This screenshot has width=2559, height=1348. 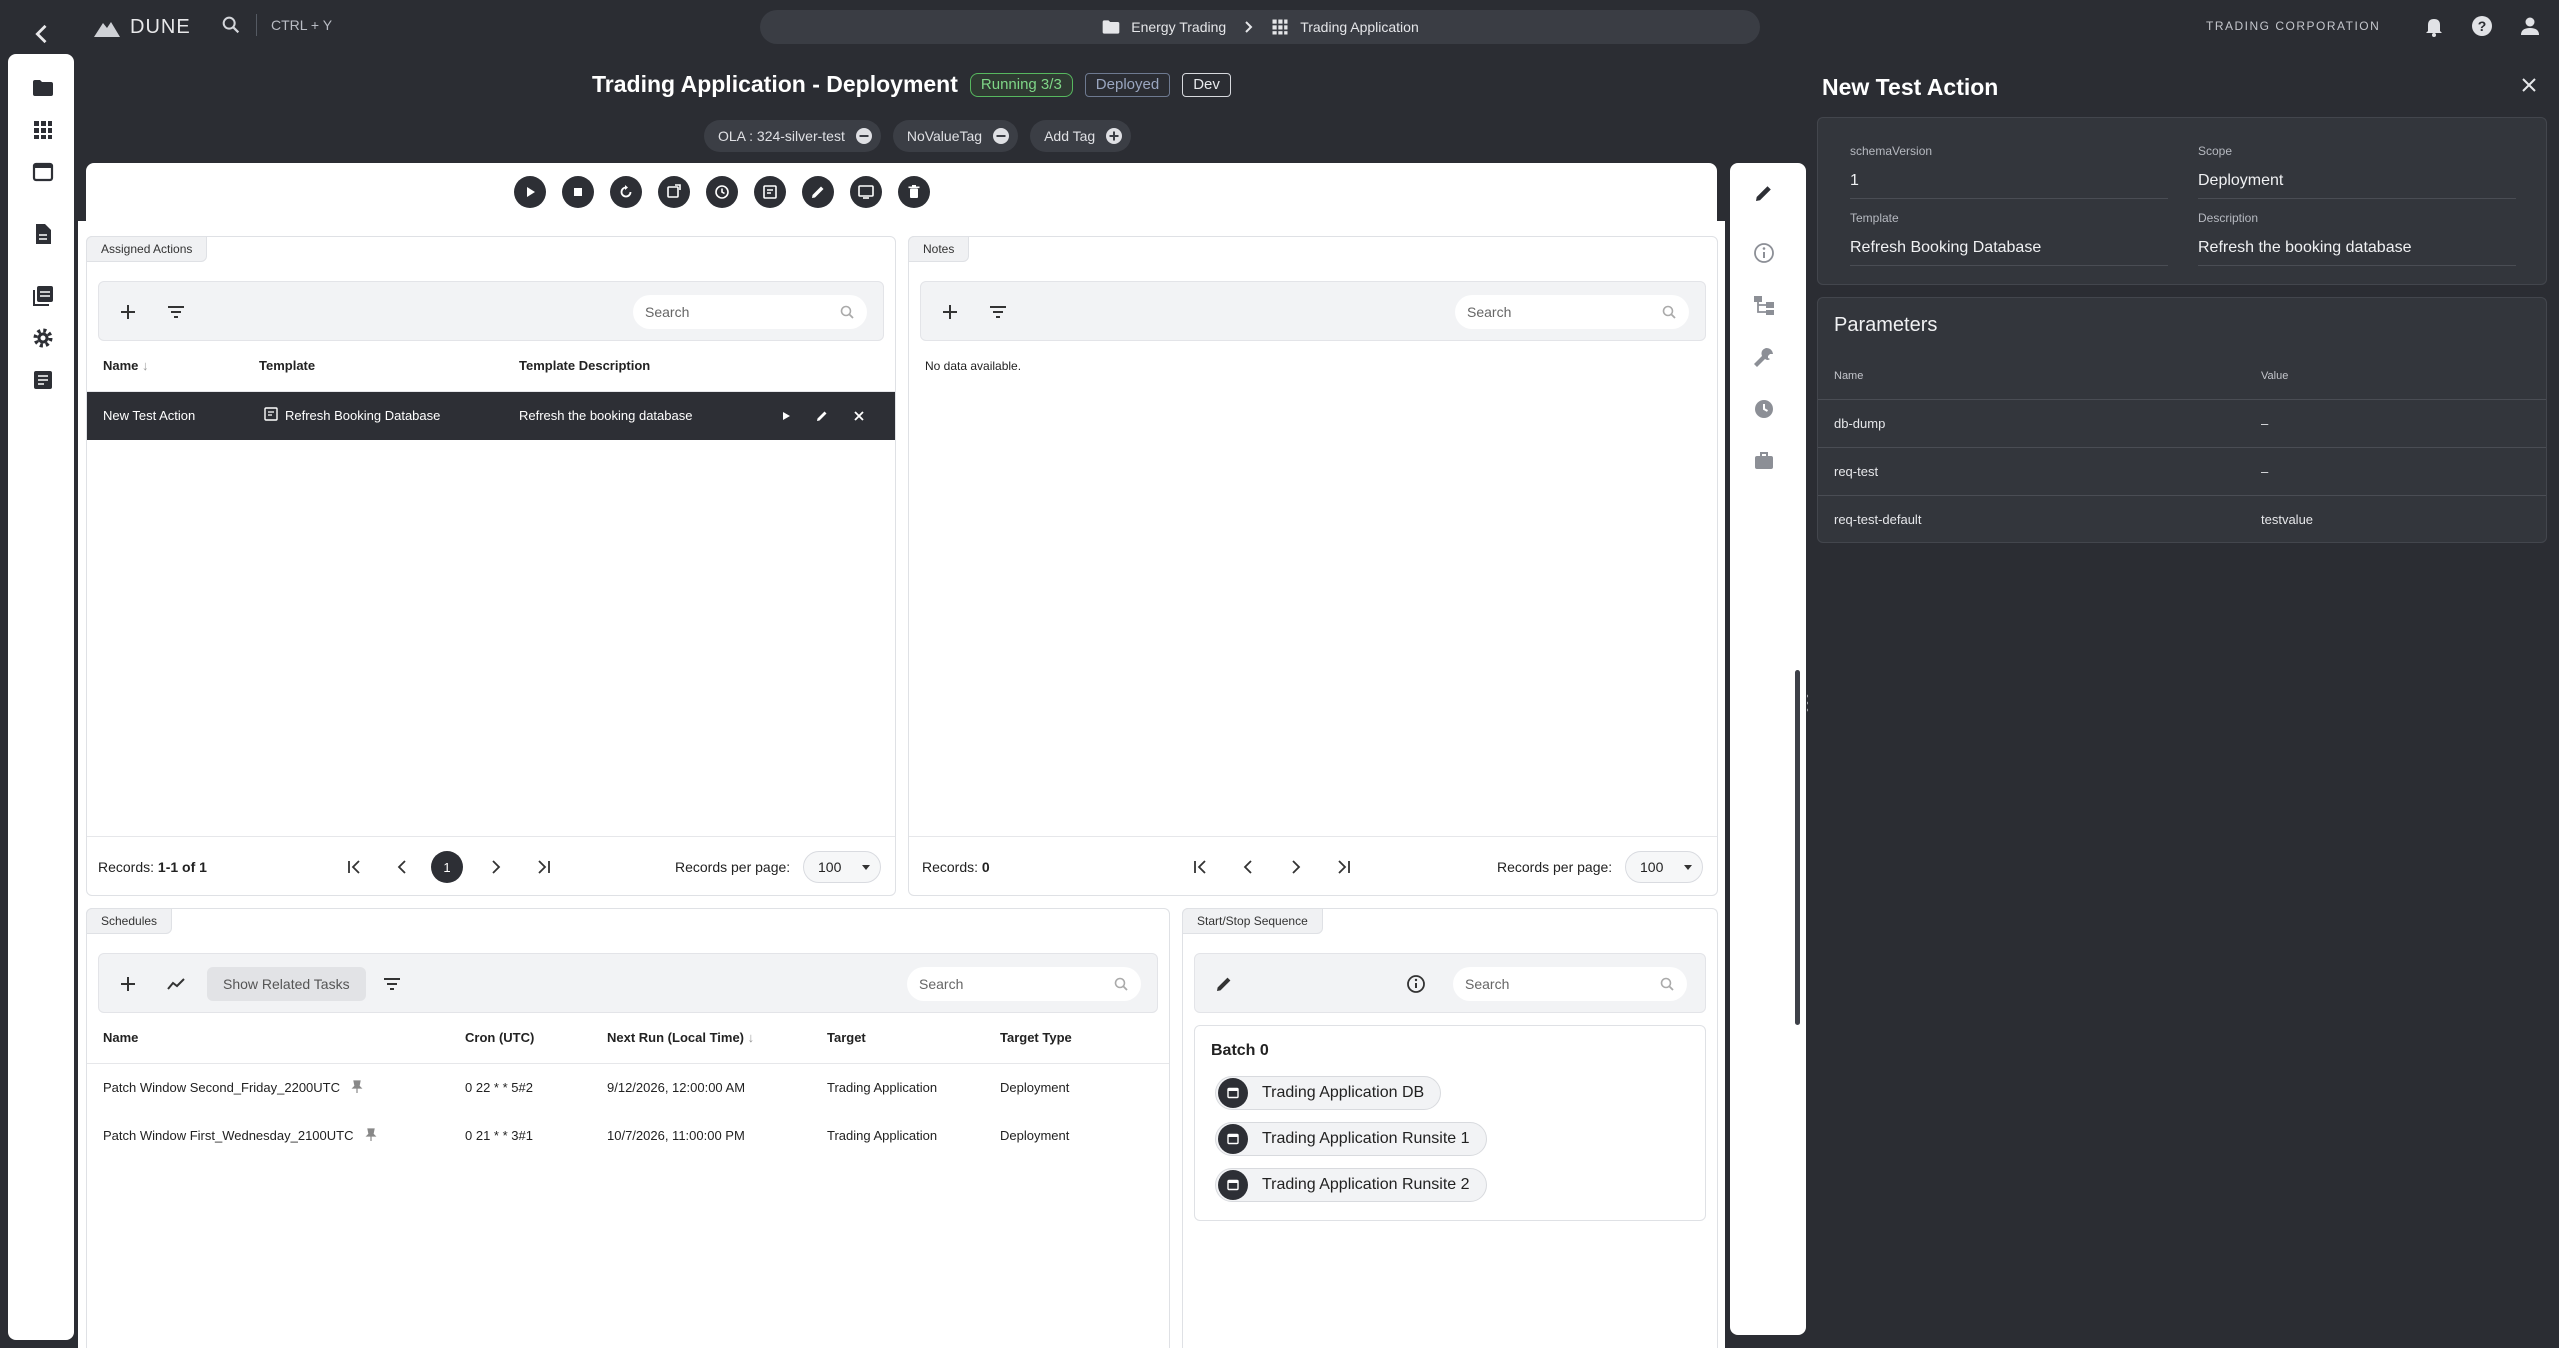 What do you see at coordinates (176, 984) in the screenshot?
I see `trend-icon` at bounding box center [176, 984].